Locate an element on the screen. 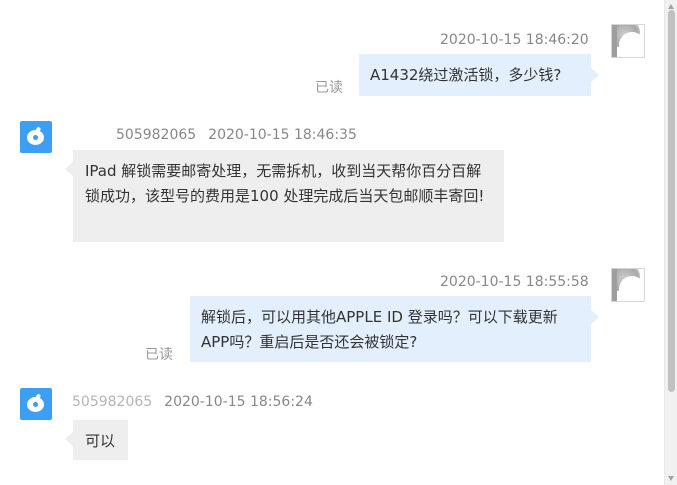 The height and width of the screenshot is (485, 677). message-meta: 505982065 2020-10-15 18:56:24 is located at coordinates (192, 402).